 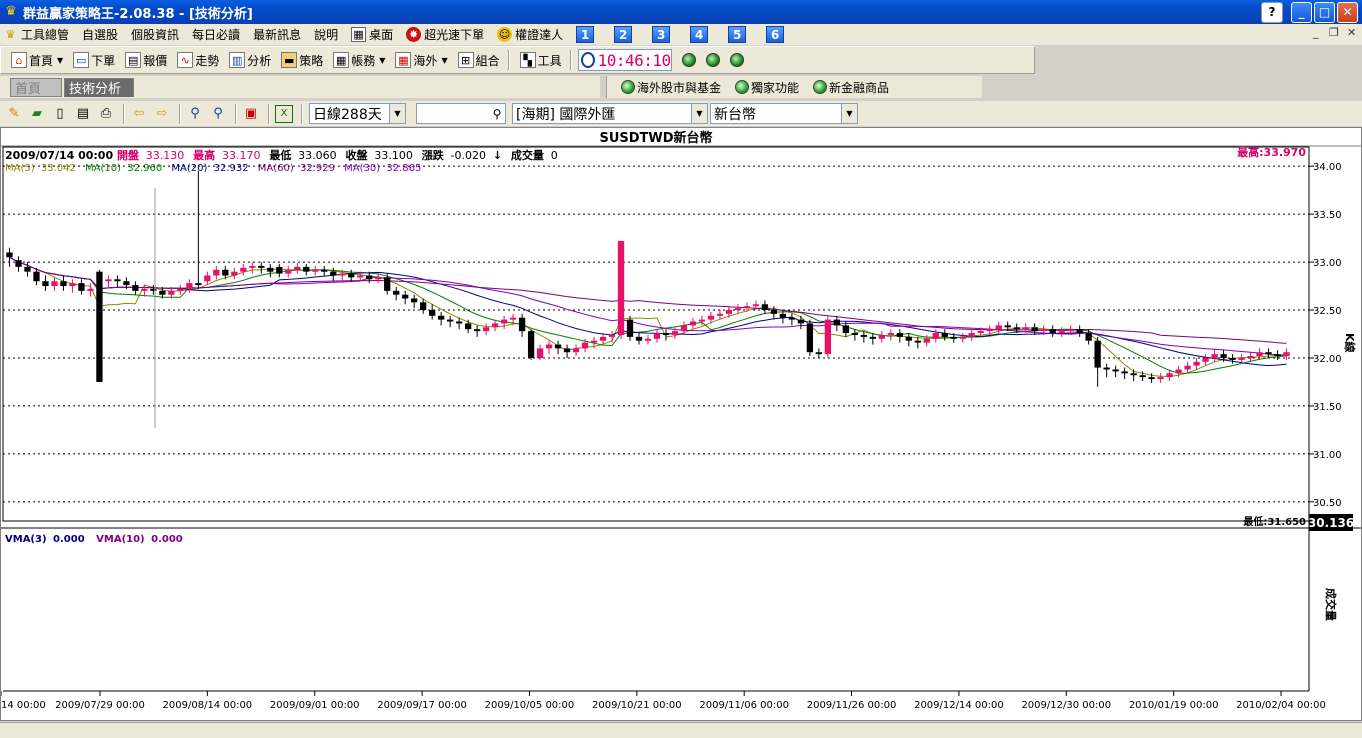 What do you see at coordinates (688, 60) in the screenshot?
I see `green-ball-icon` at bounding box center [688, 60].